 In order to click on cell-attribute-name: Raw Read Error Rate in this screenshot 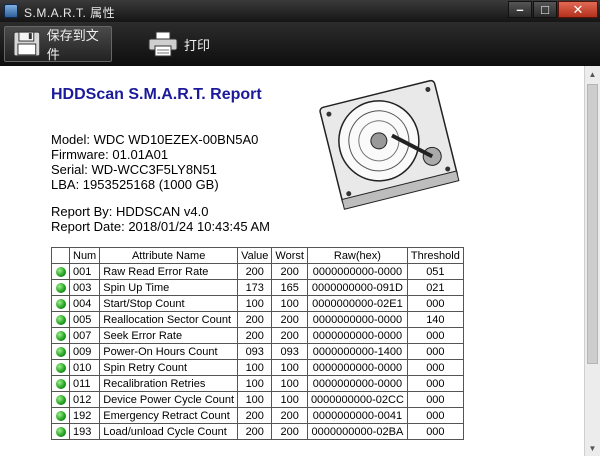, I will do `click(169, 271)`.